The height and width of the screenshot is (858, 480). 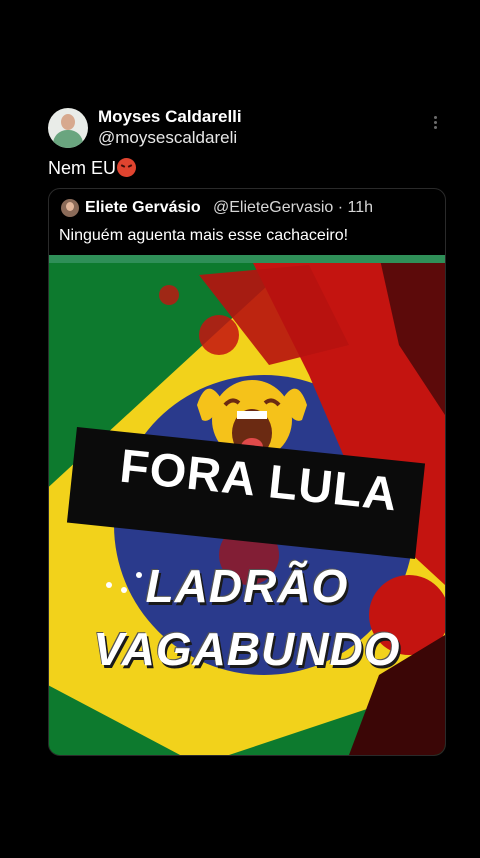 What do you see at coordinates (68, 122) in the screenshot?
I see `avatar-head` at bounding box center [68, 122].